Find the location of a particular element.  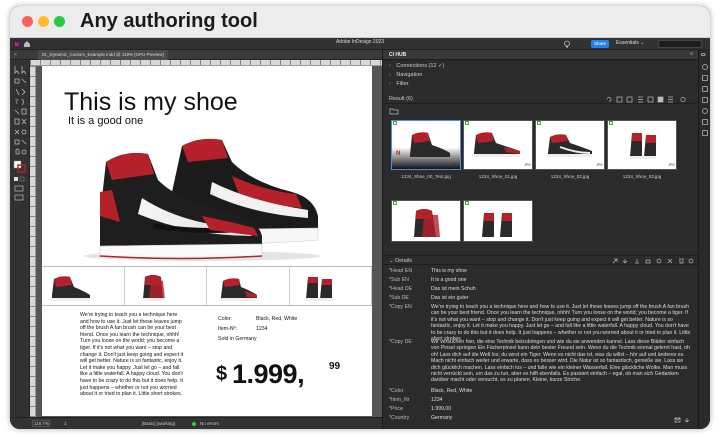

details-label: ⌄ Details is located at coordinates (400, 261).